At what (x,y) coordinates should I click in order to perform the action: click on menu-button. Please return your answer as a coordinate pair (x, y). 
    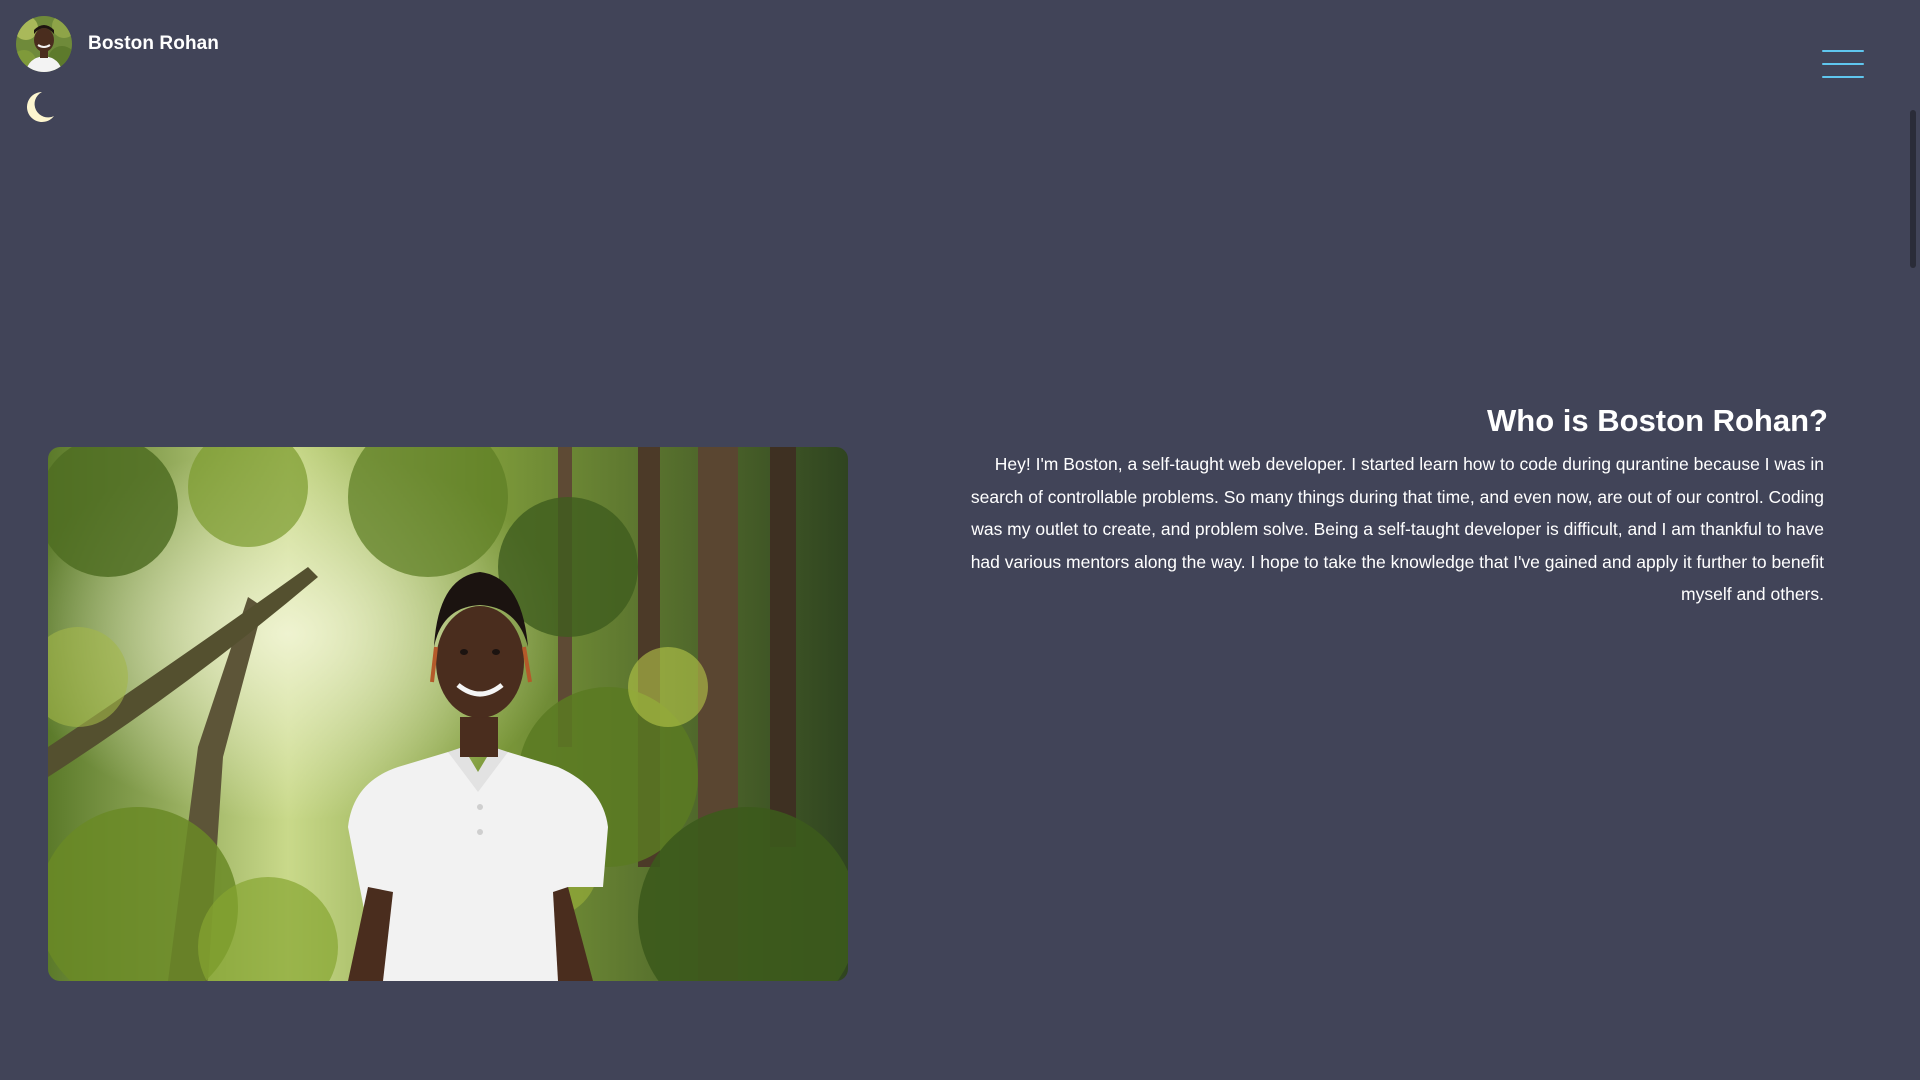
    Looking at the image, I should click on (1843, 65).